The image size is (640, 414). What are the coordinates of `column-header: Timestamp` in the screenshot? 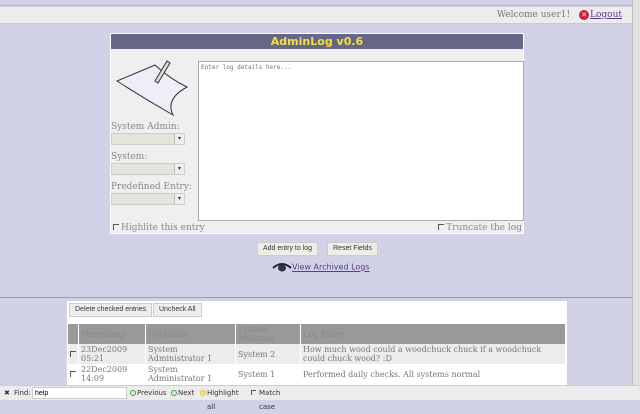 It's located at (112, 334).